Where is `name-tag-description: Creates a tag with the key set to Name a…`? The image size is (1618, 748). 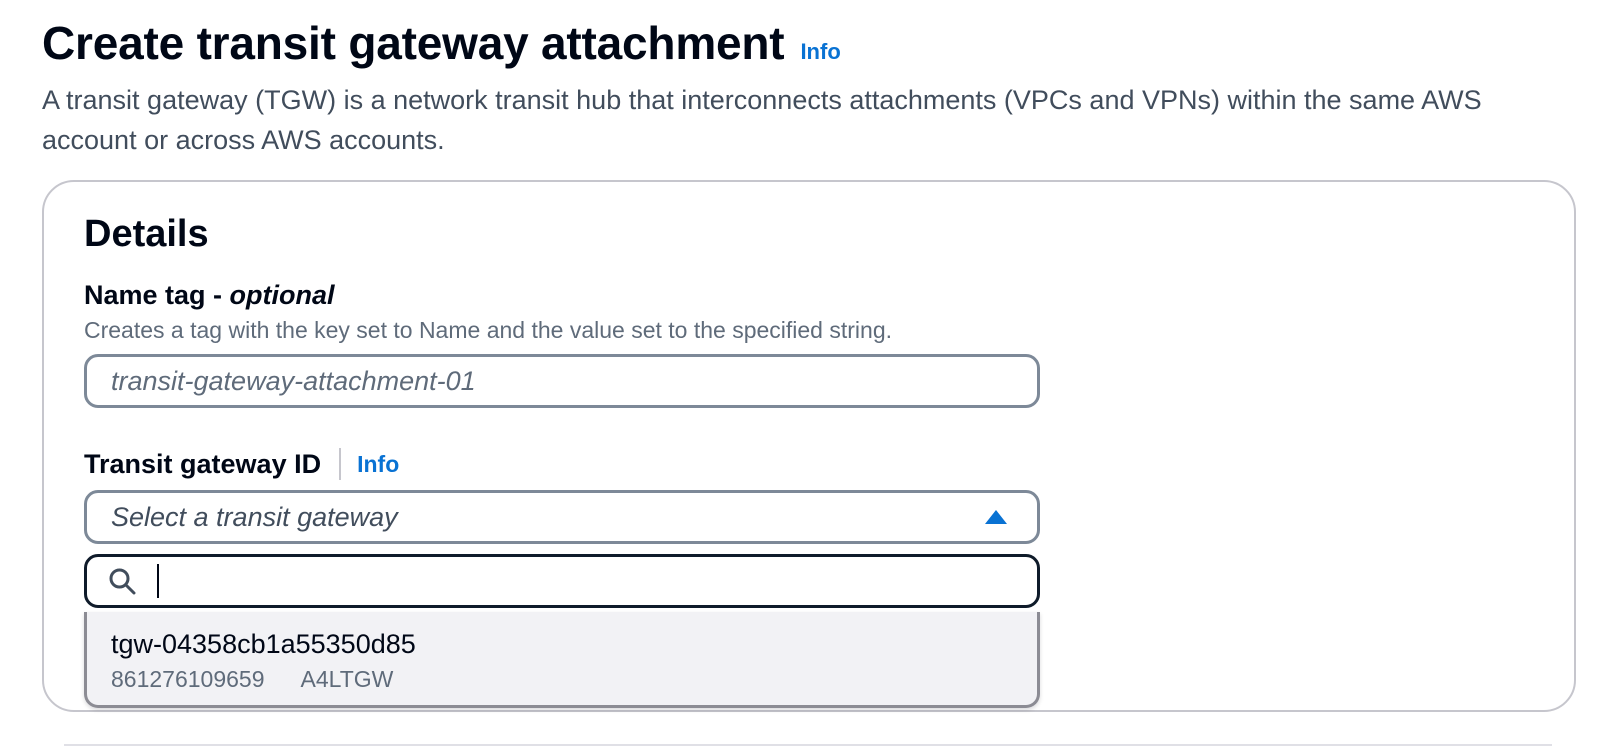 name-tag-description: Creates a tag with the key set to Name a… is located at coordinates (488, 330).